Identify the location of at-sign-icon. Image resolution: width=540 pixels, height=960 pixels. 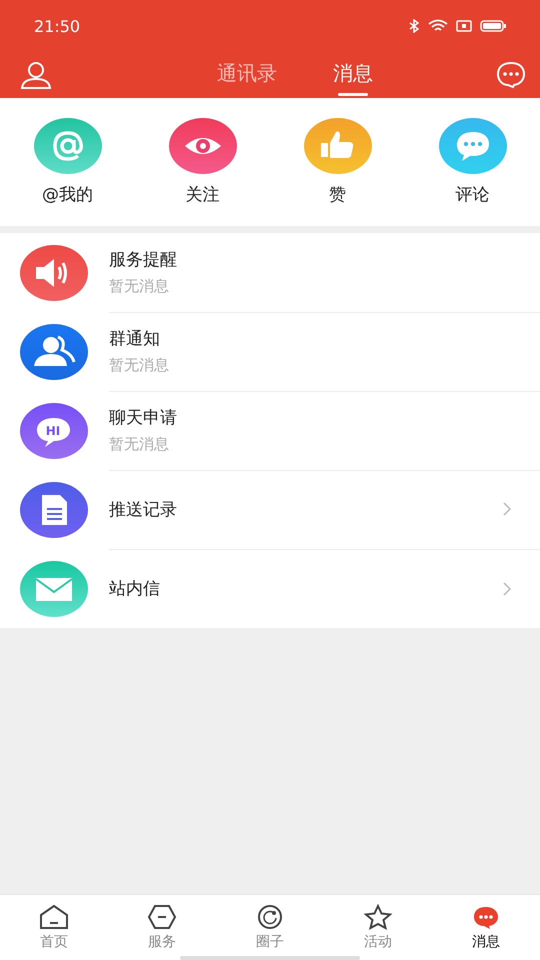
(68, 146).